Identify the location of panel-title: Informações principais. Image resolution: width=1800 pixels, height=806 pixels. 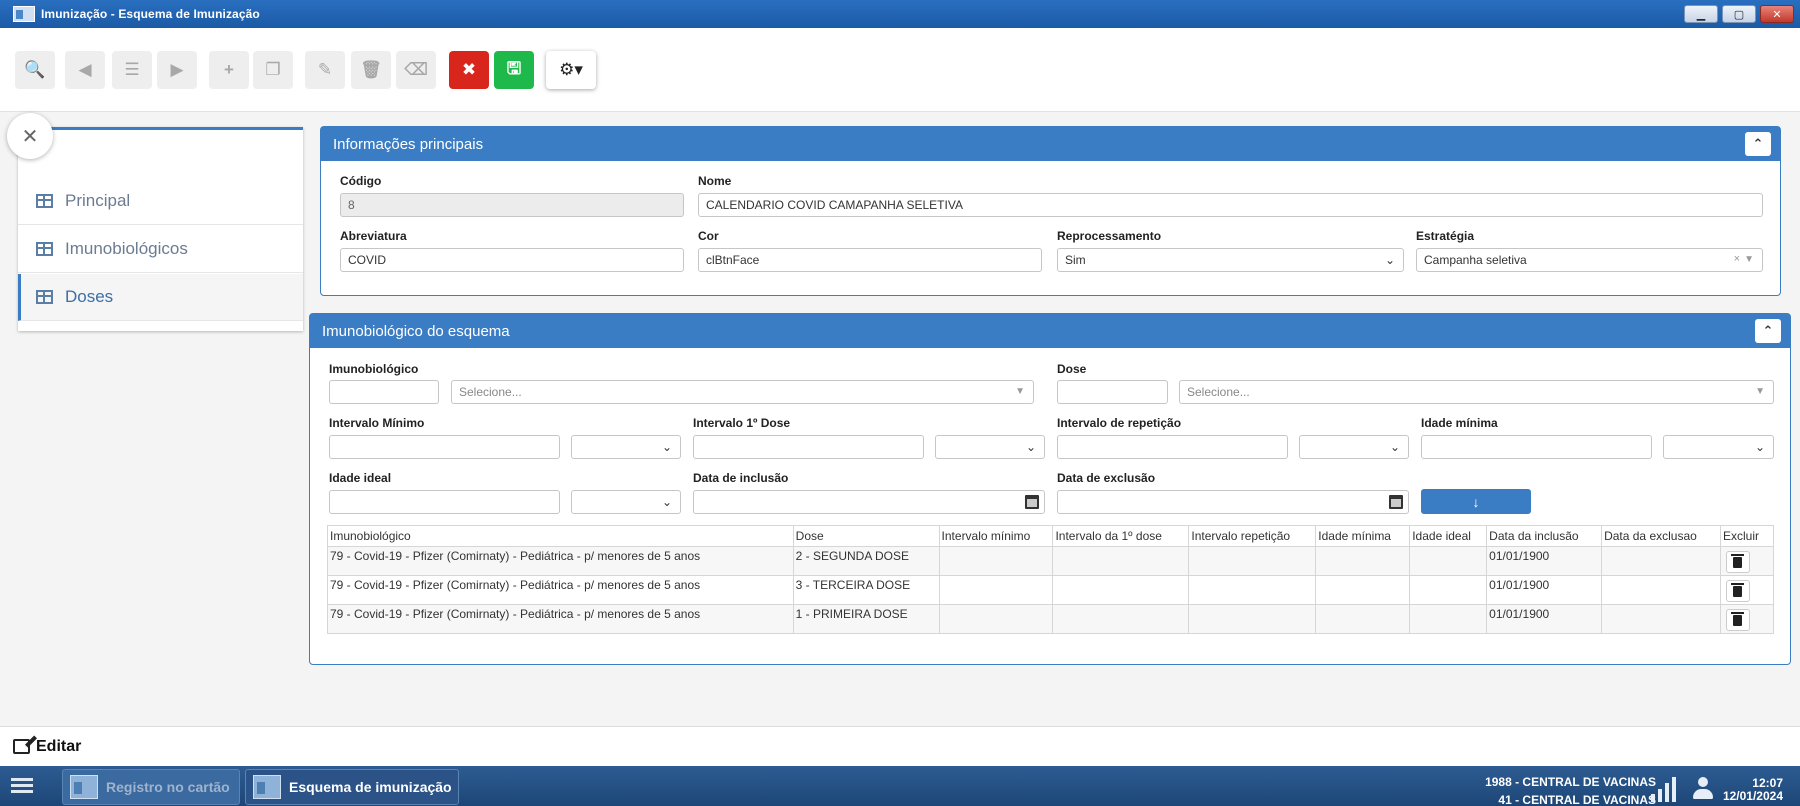
(408, 144).